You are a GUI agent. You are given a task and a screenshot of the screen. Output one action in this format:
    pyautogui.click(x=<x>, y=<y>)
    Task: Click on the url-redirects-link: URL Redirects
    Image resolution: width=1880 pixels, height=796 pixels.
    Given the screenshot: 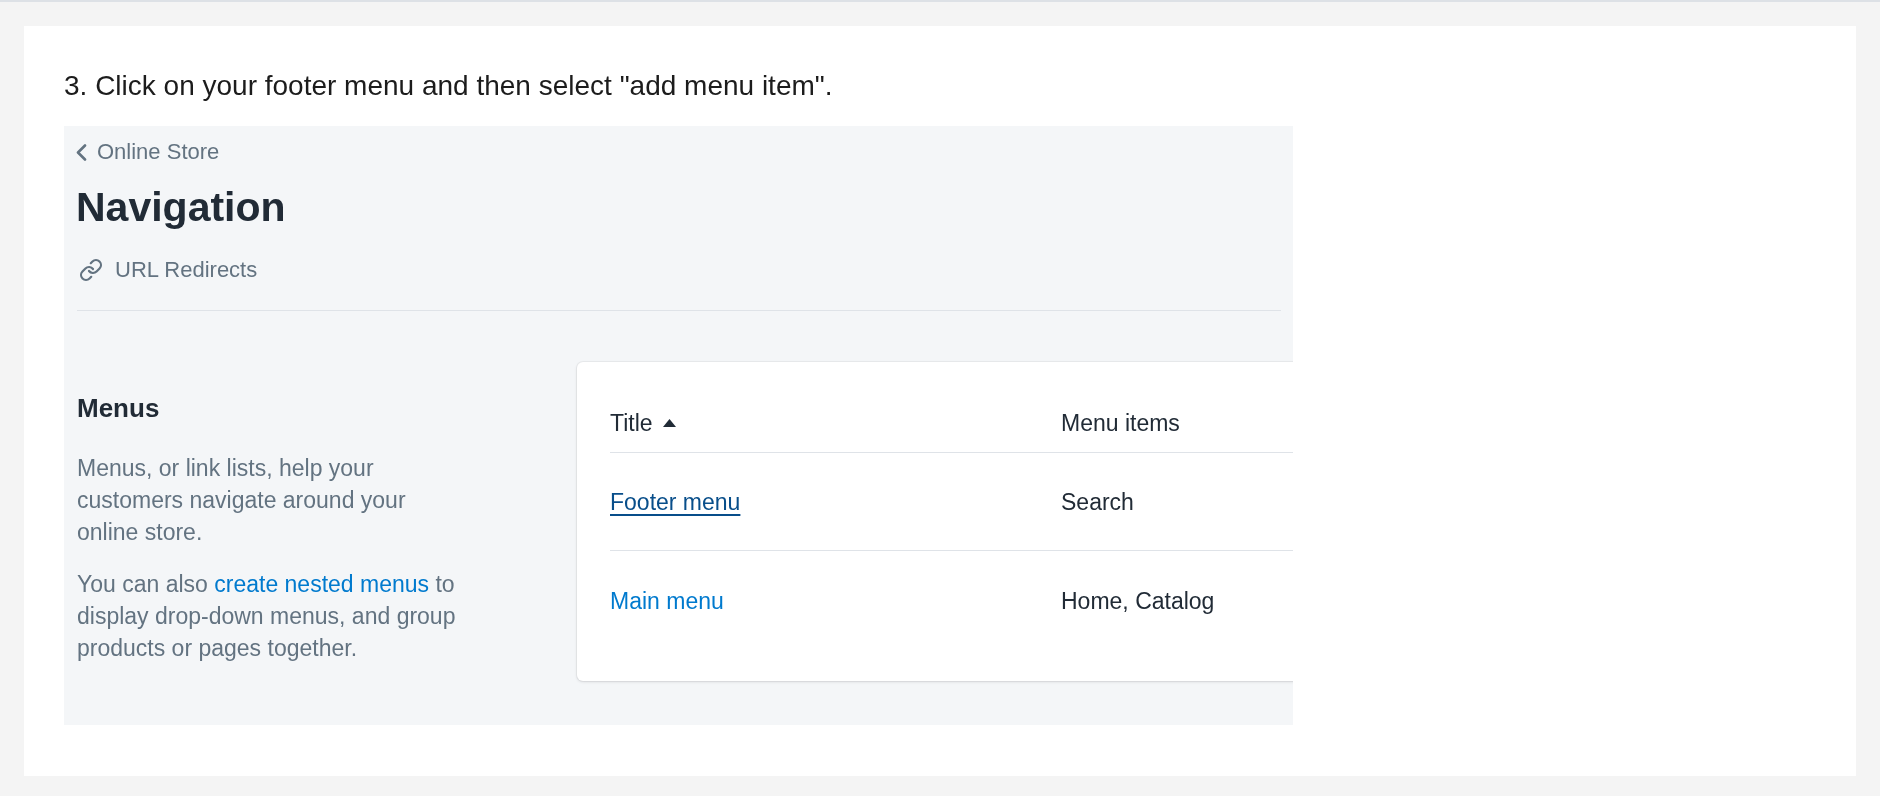 What is the action you would take?
    pyautogui.click(x=168, y=270)
    